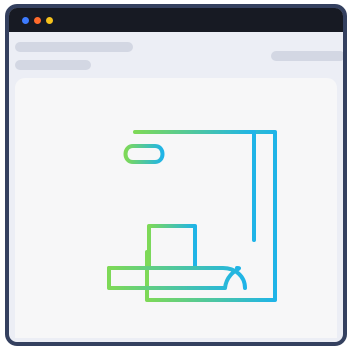 The width and height of the screenshot is (360, 360). I want to click on scroll-base, so click(174, 278).